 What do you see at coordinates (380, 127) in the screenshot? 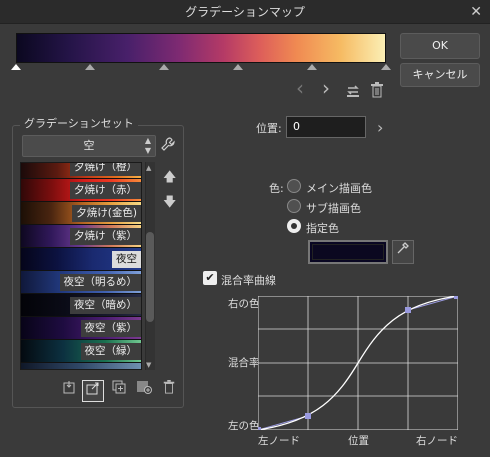
I see `position-arrow-icon: ›` at bounding box center [380, 127].